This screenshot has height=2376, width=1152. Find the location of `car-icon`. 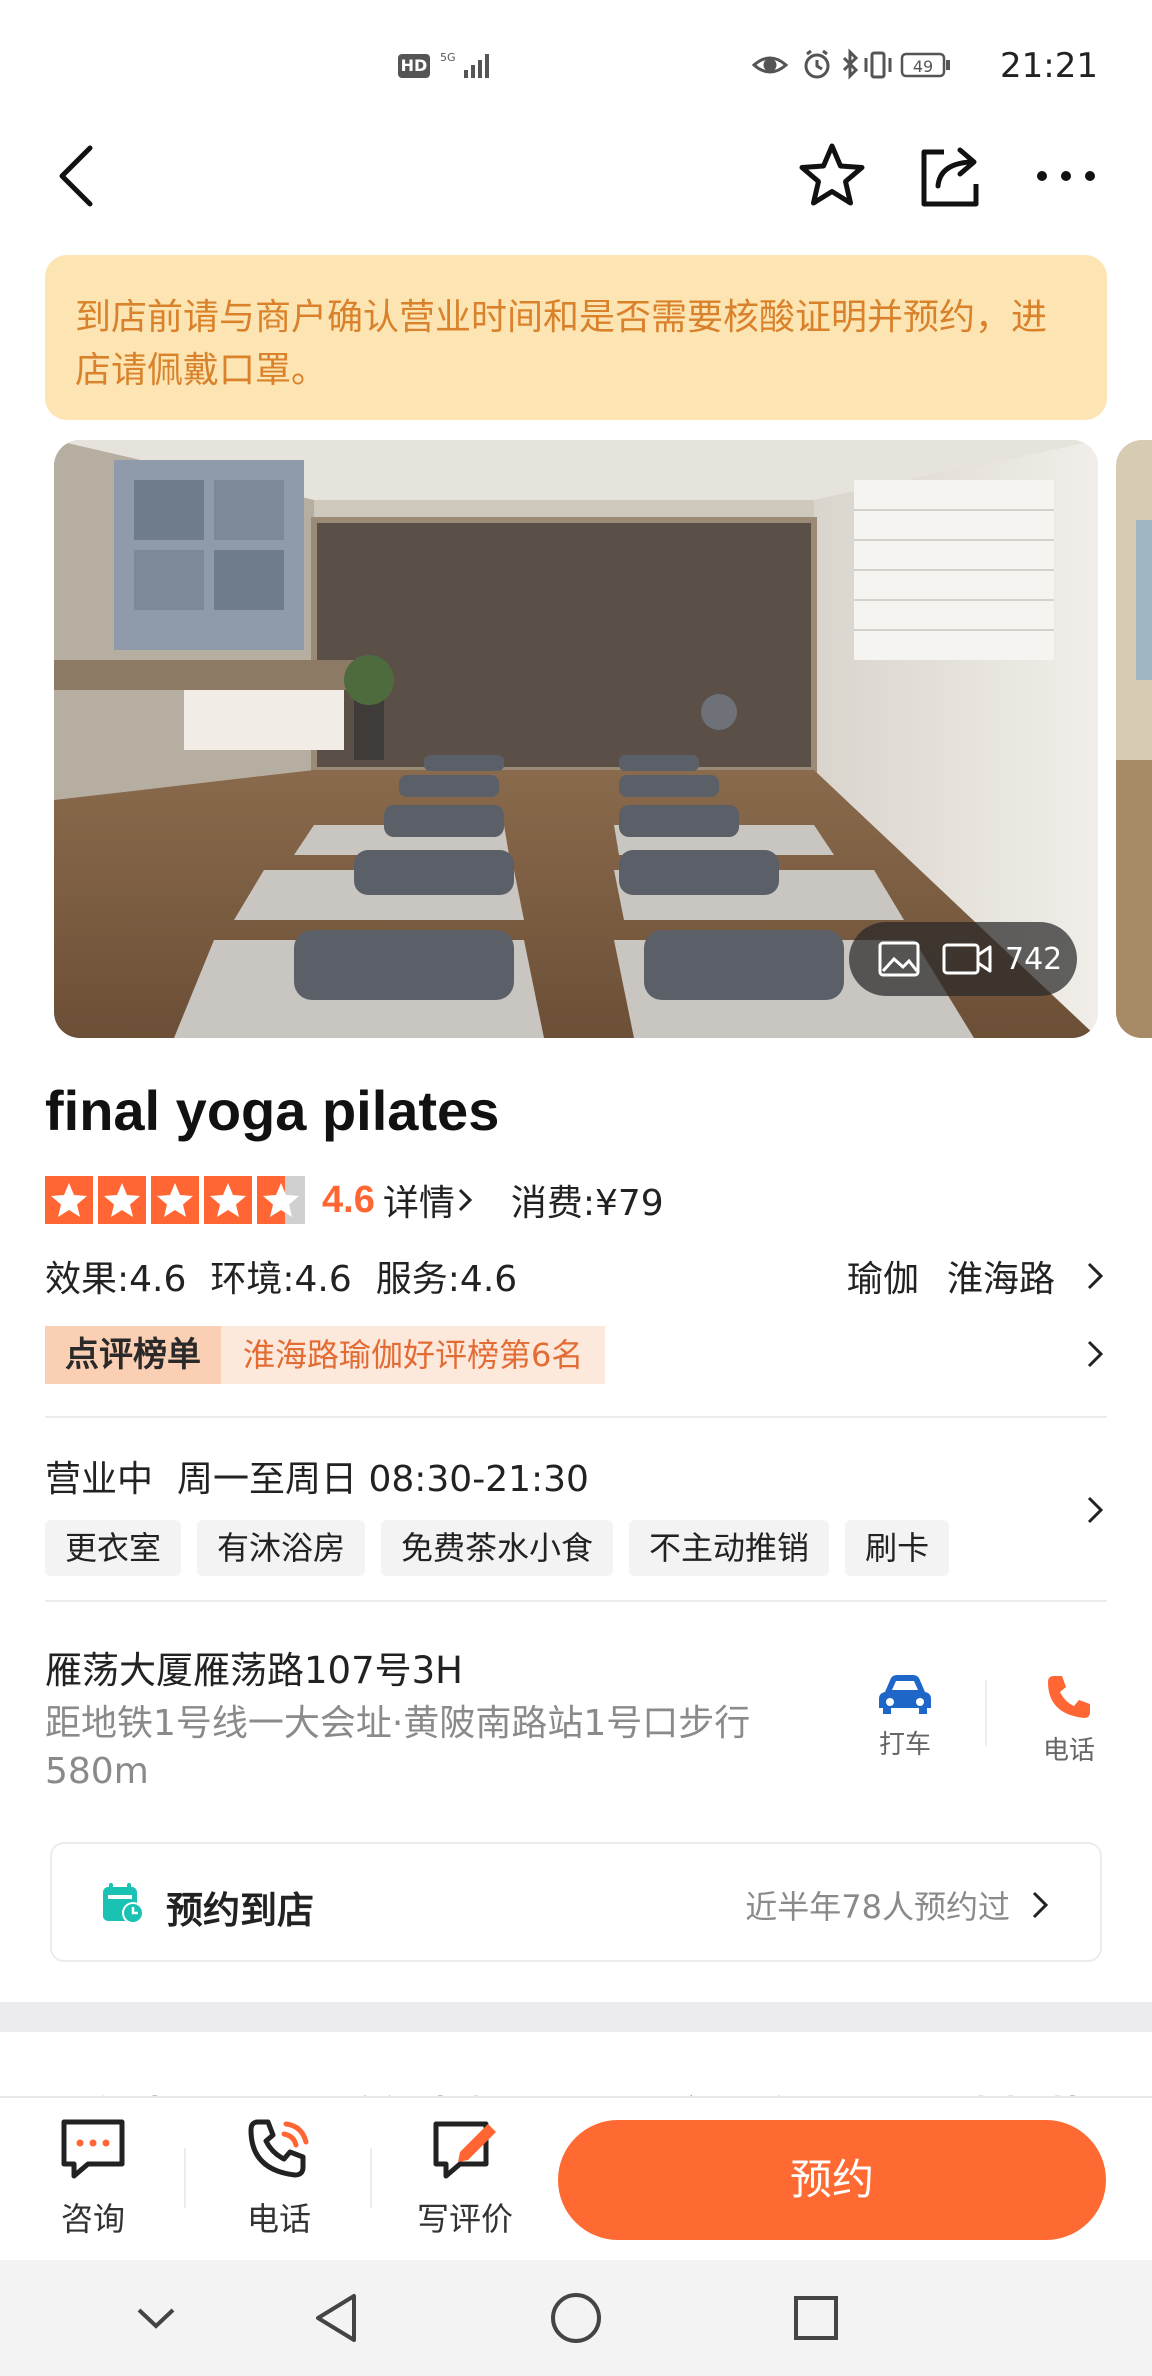

car-icon is located at coordinates (905, 1694).